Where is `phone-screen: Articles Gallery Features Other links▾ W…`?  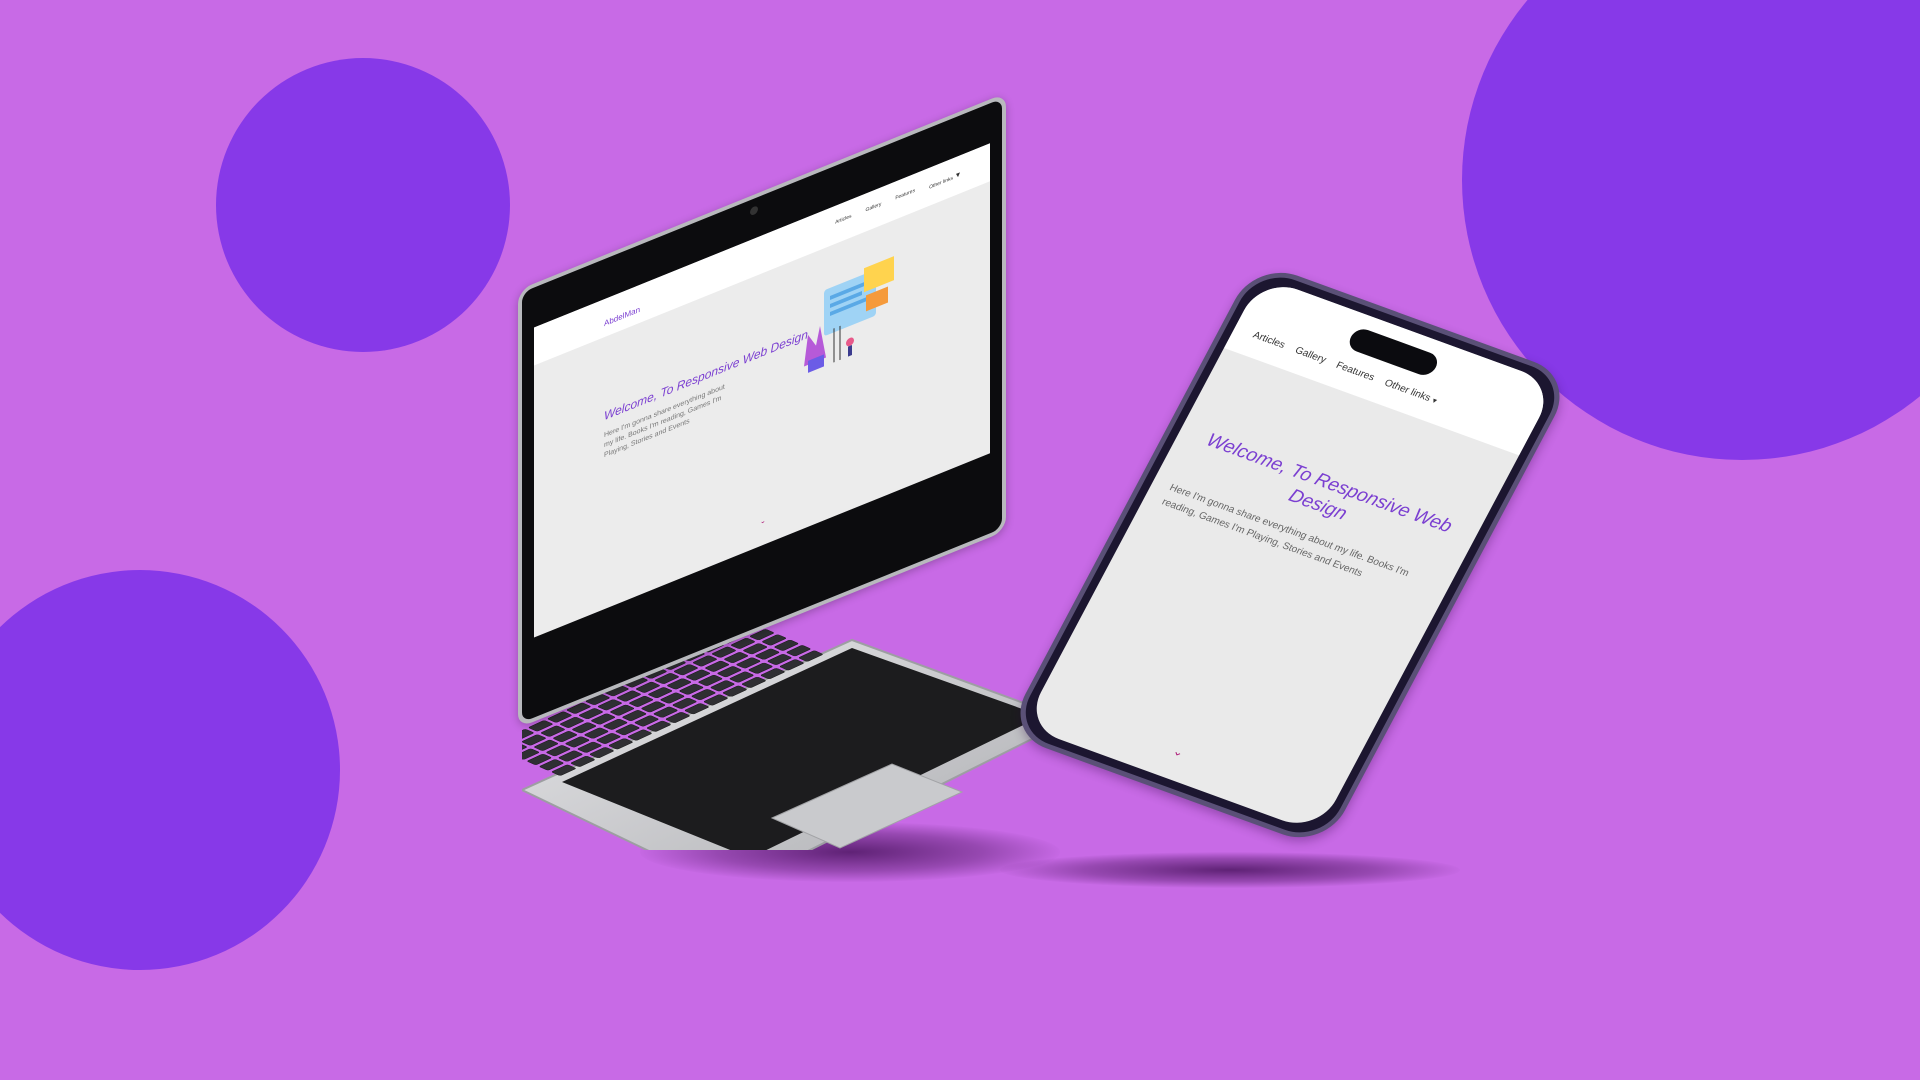 phone-screen: Articles Gallery Features Other links▾ W… is located at coordinates (1290, 555).